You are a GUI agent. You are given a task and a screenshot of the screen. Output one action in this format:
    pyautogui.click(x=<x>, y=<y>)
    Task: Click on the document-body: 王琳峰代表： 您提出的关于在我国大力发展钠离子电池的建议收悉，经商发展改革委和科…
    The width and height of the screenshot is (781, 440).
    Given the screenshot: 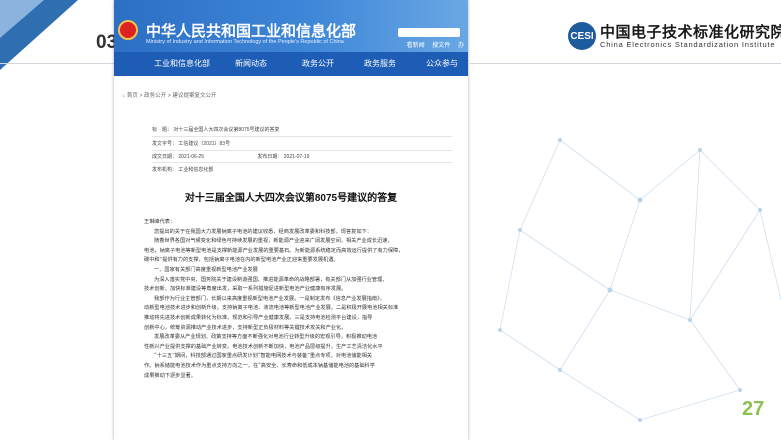 What is the action you would take?
    pyautogui.click(x=296, y=299)
    